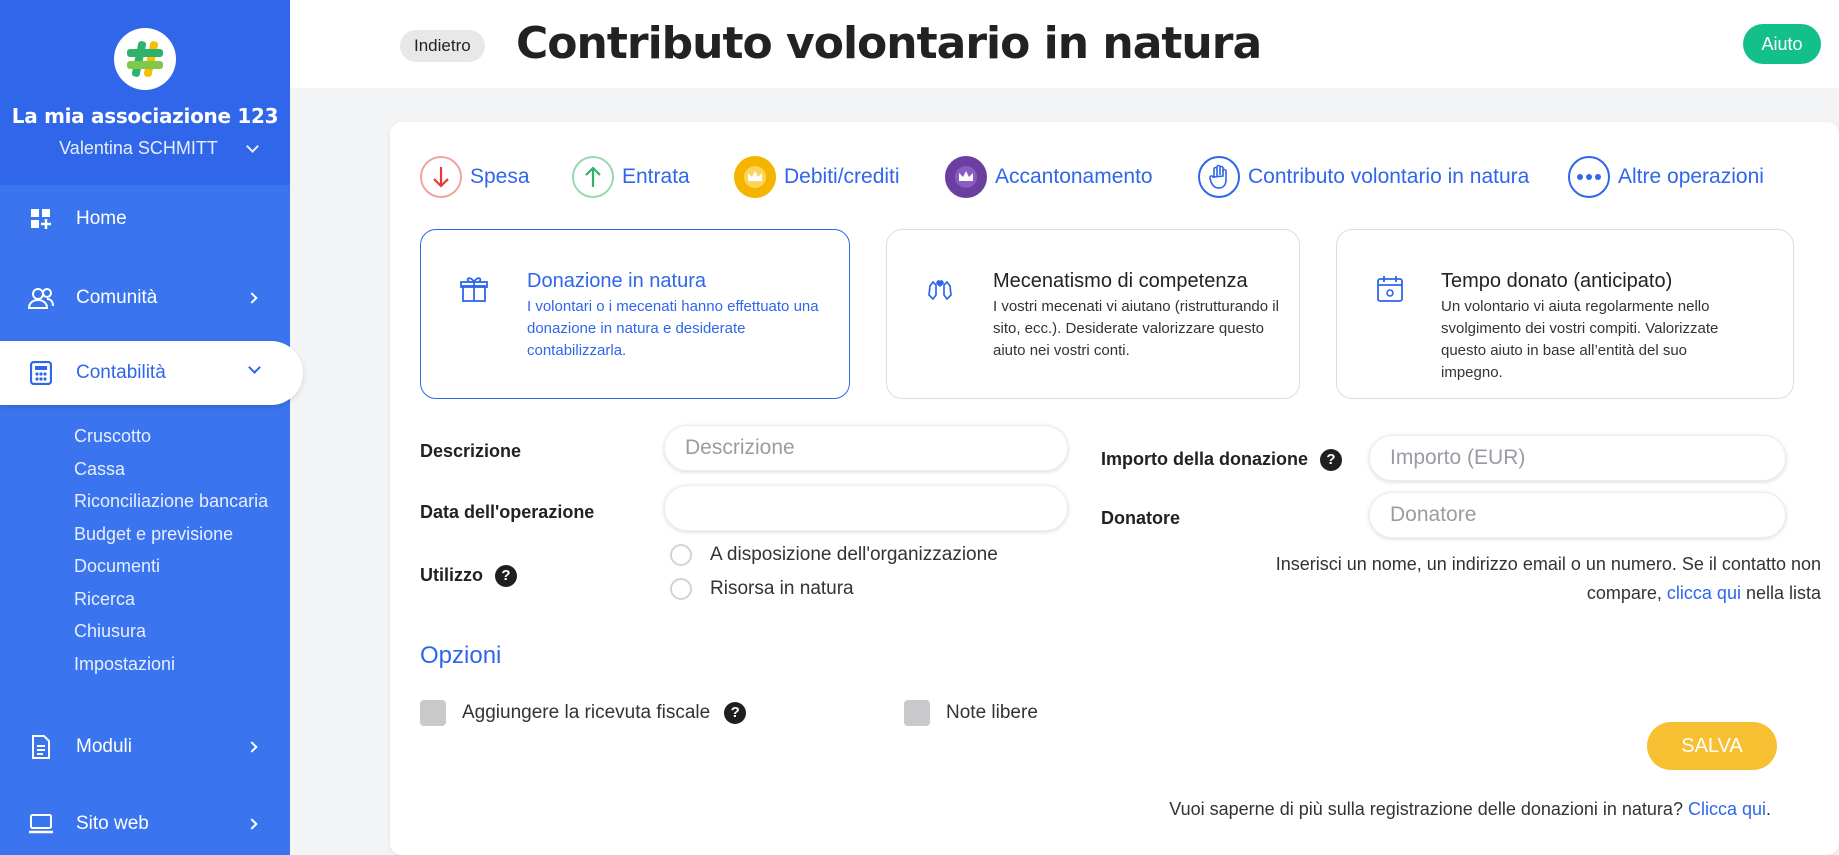 This screenshot has width=1839, height=855. I want to click on tab-altre-operazioni: Altre operazioni, so click(1666, 177).